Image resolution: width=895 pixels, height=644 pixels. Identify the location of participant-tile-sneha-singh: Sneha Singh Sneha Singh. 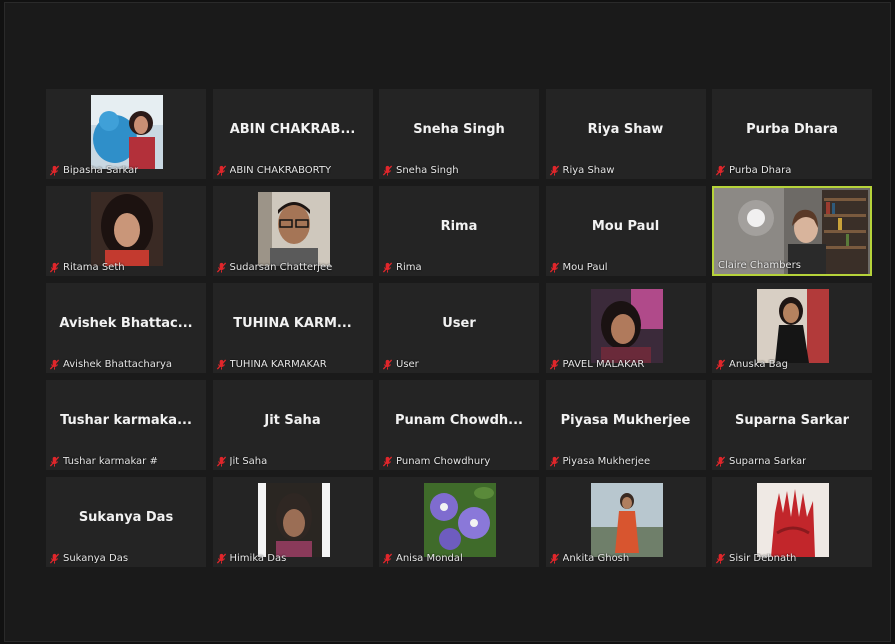
(459, 134).